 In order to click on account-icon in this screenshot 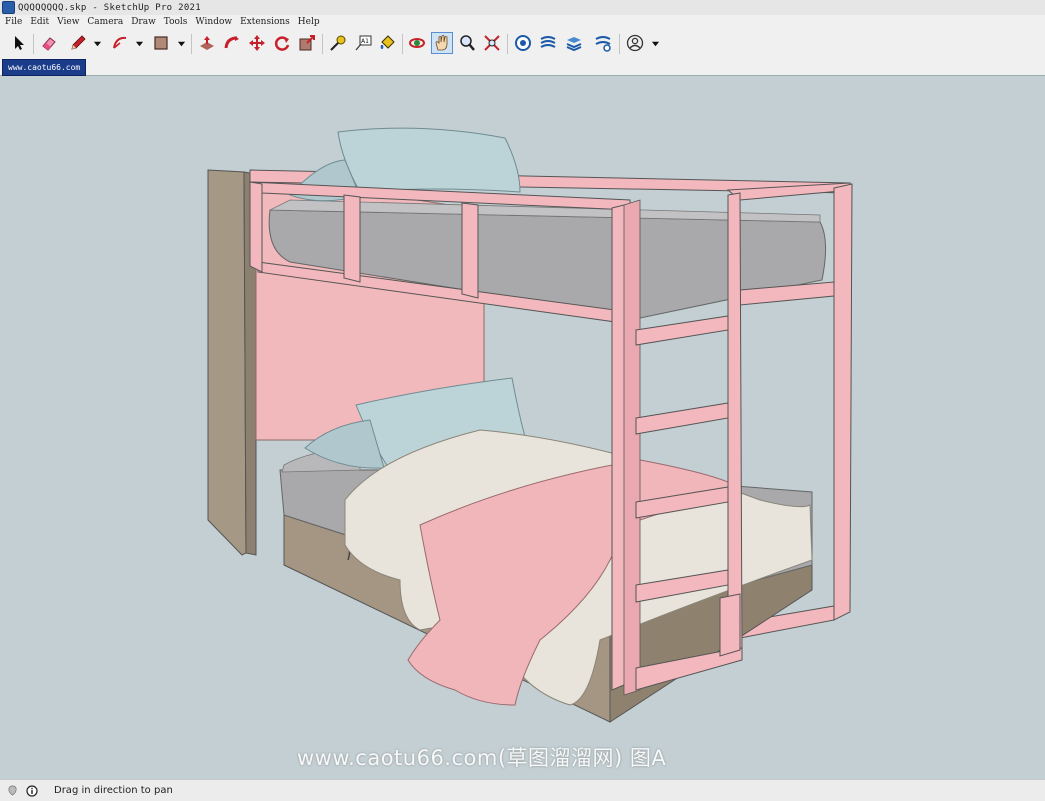, I will do `click(635, 43)`.